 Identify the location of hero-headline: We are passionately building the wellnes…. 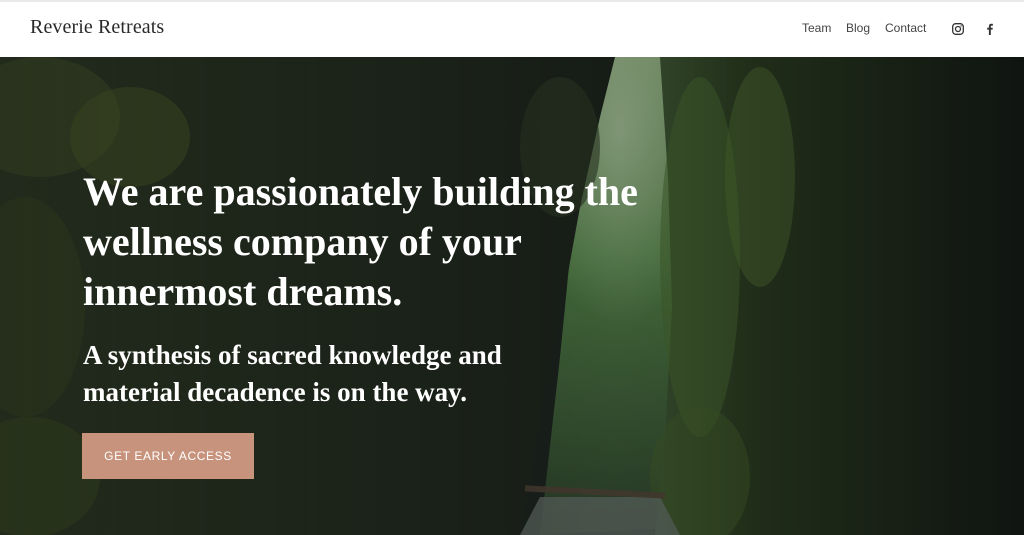
(360, 241).